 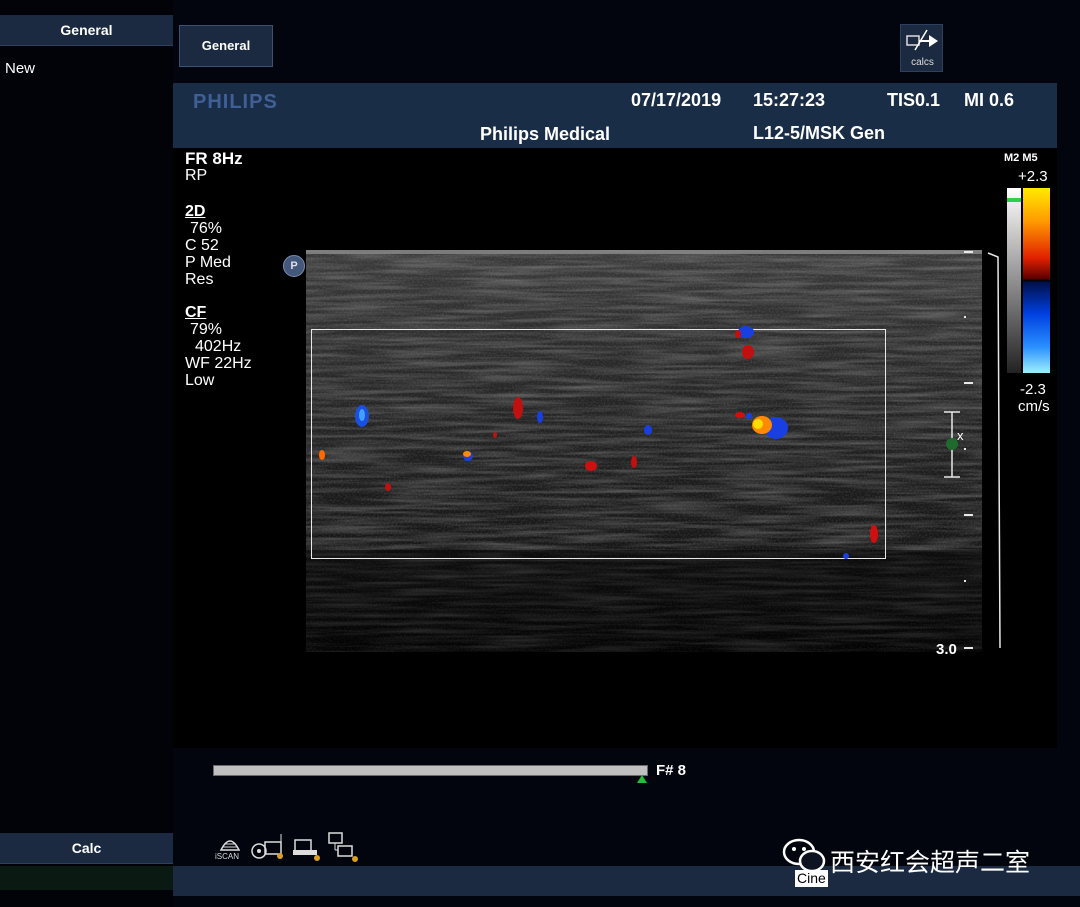 I want to click on transducer-icon, so click(x=269, y=846).